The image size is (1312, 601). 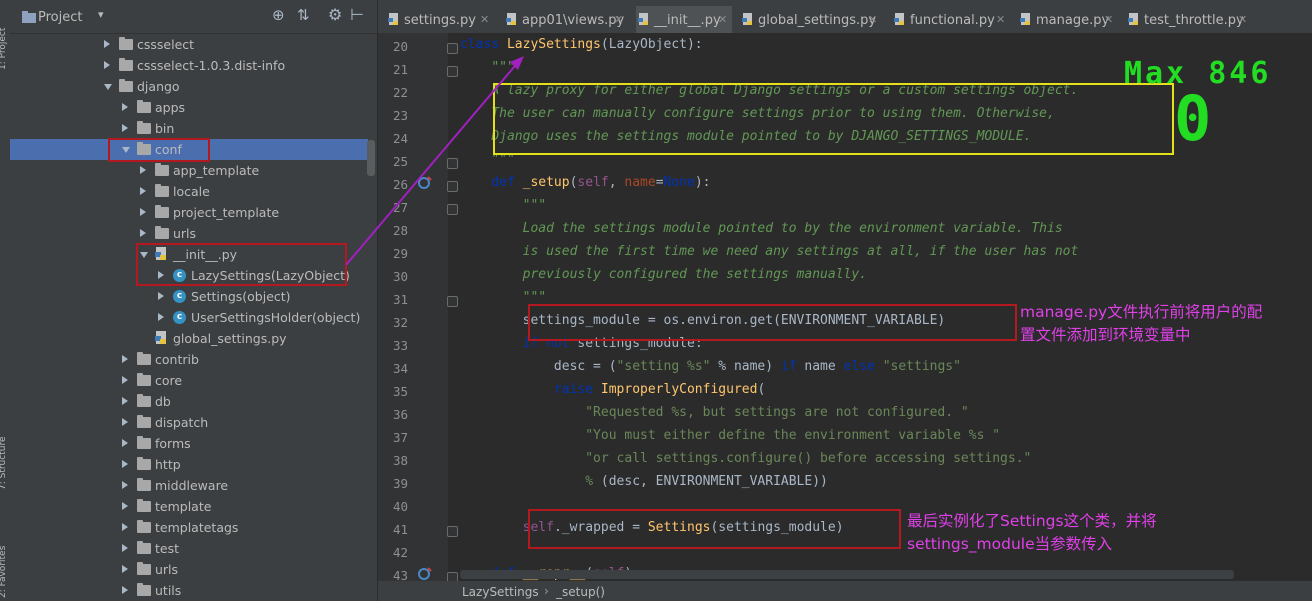 What do you see at coordinates (845, 591) in the screenshot?
I see `breadcrumb: LazySettings › _setup()` at bounding box center [845, 591].